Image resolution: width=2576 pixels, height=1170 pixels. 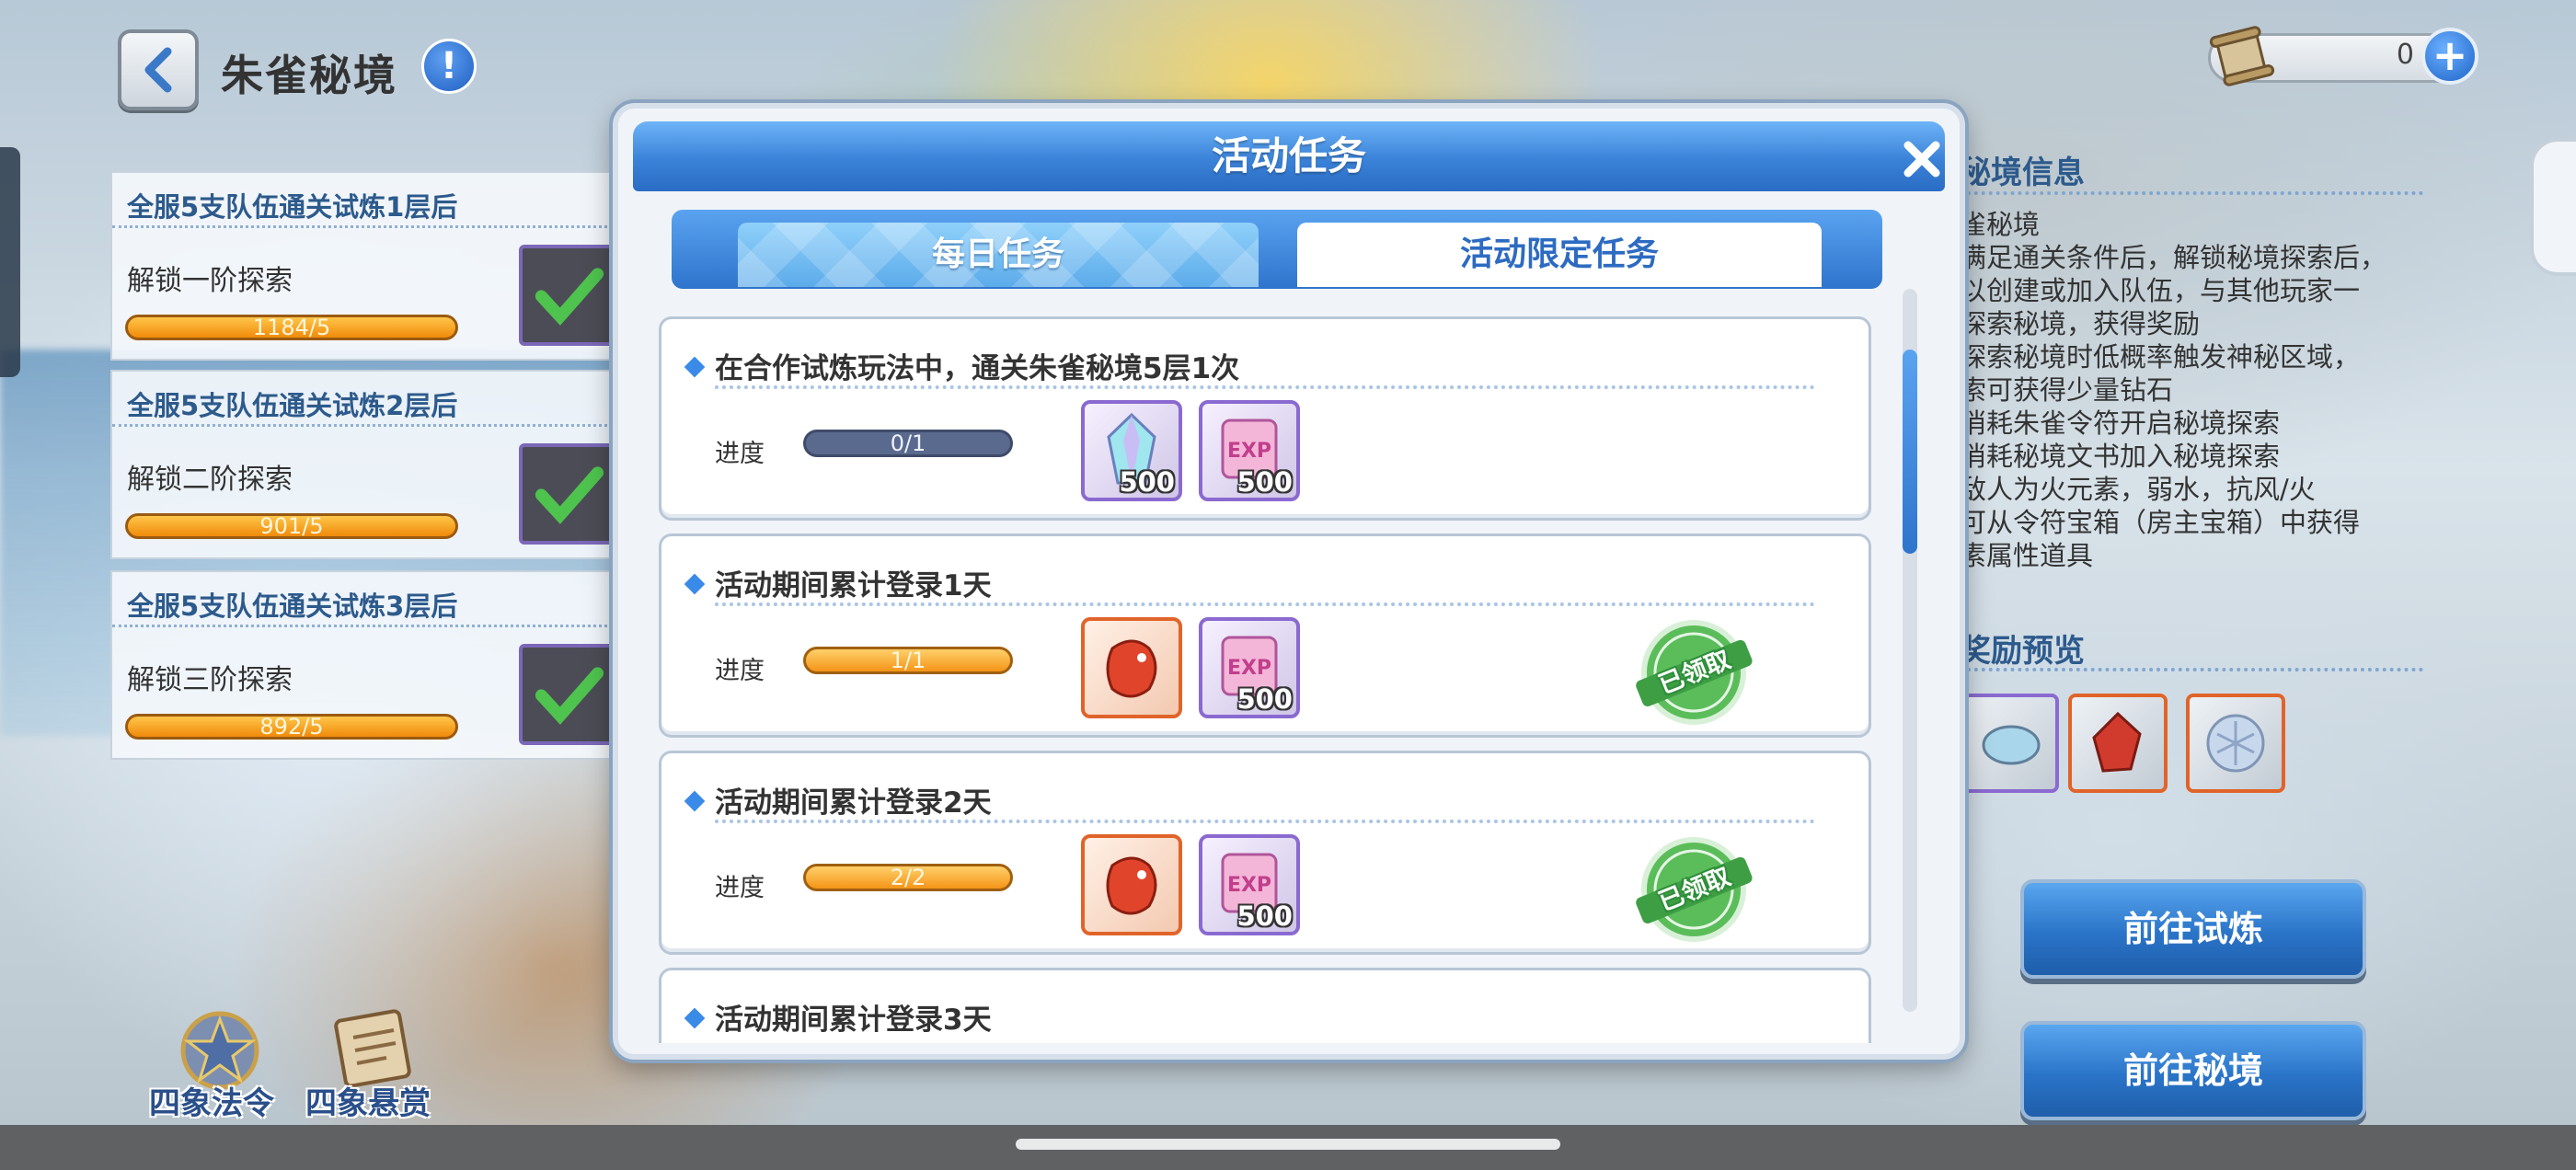 I want to click on reward-slot: 500, so click(x=1131, y=450).